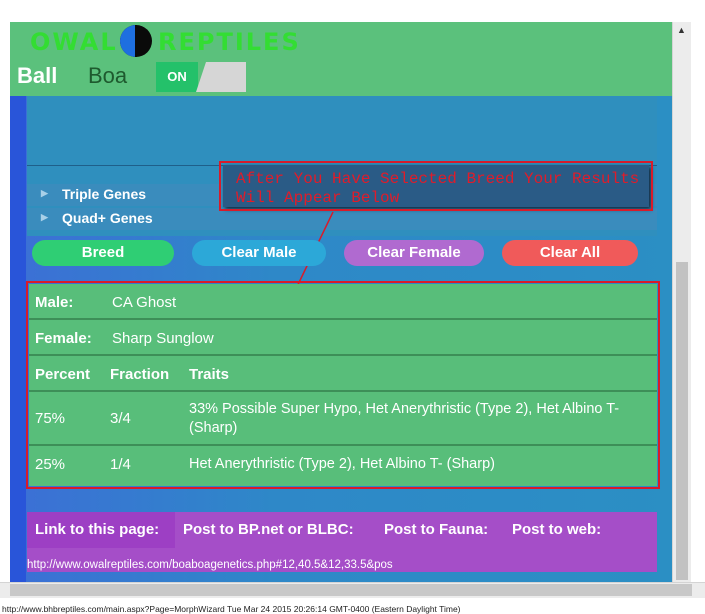  Describe the element at coordinates (209, 374) in the screenshot. I see `col-traits: Traits` at that location.